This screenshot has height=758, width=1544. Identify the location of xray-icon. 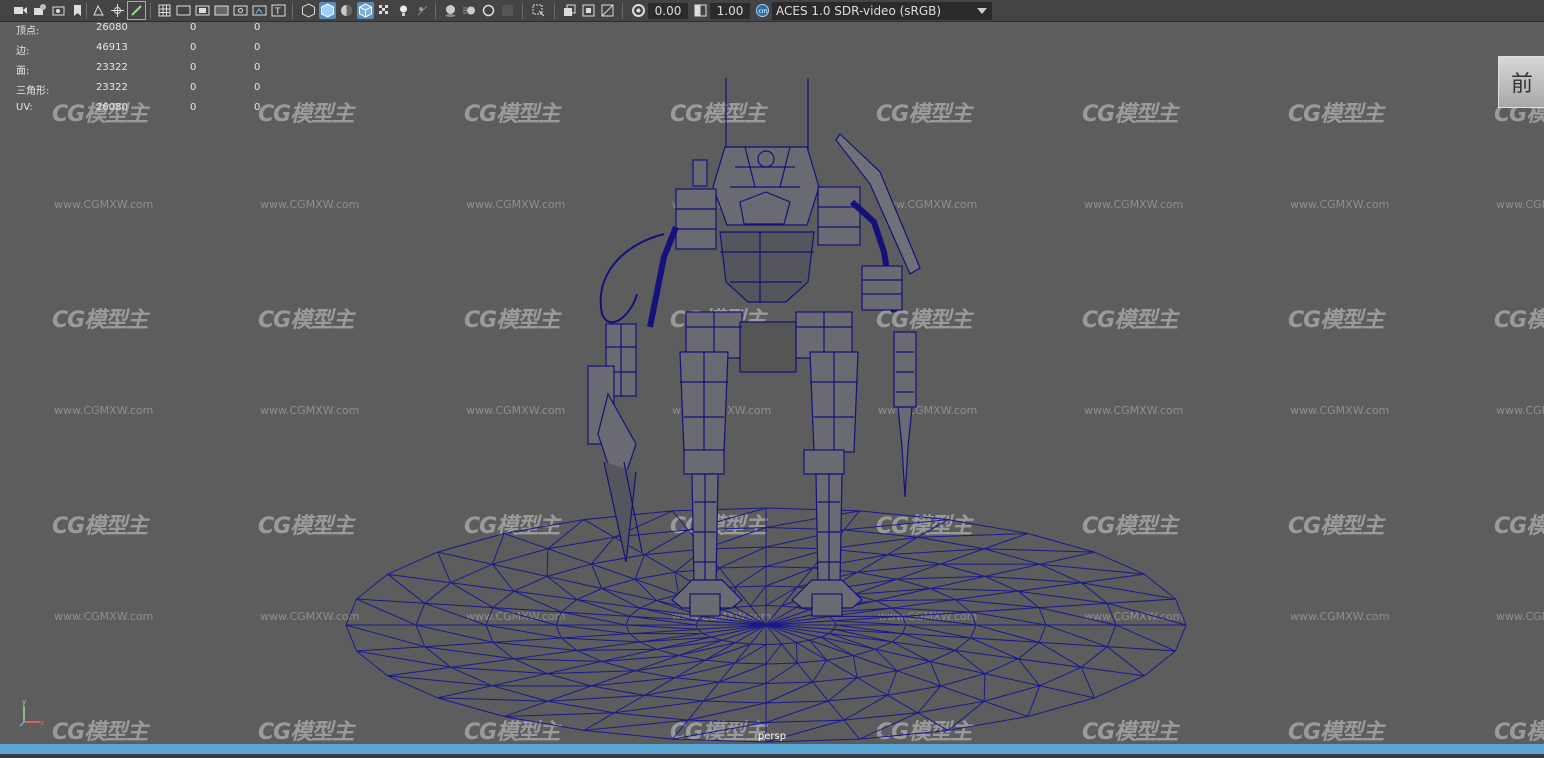
(384, 10).